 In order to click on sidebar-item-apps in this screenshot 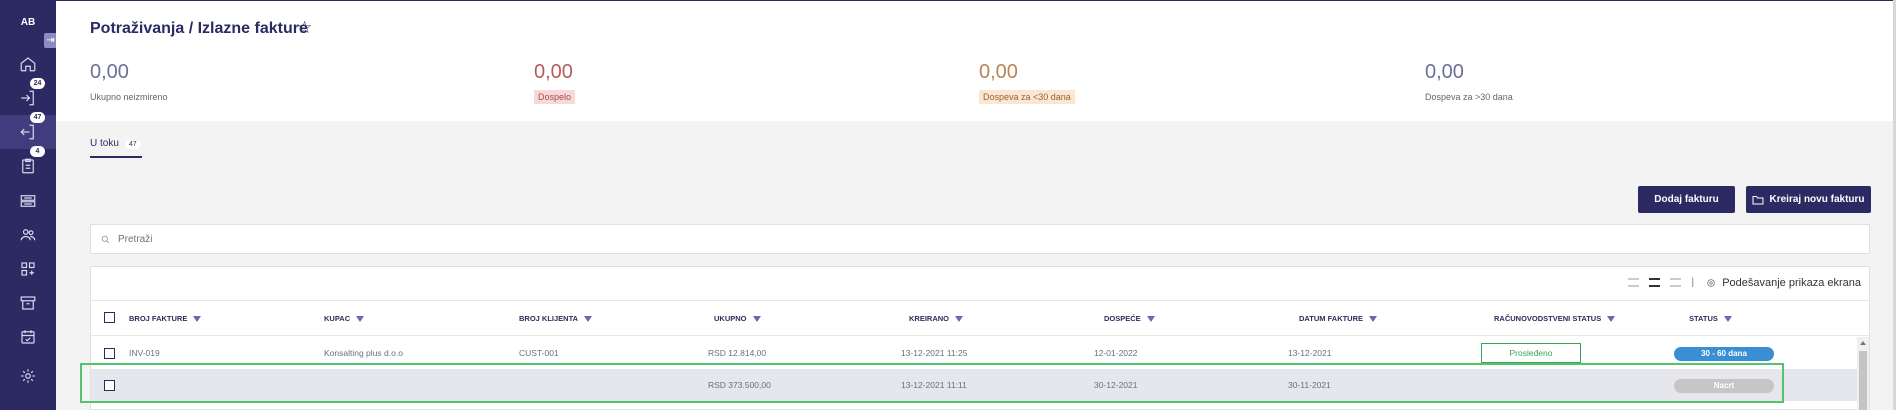, I will do `click(28, 269)`.